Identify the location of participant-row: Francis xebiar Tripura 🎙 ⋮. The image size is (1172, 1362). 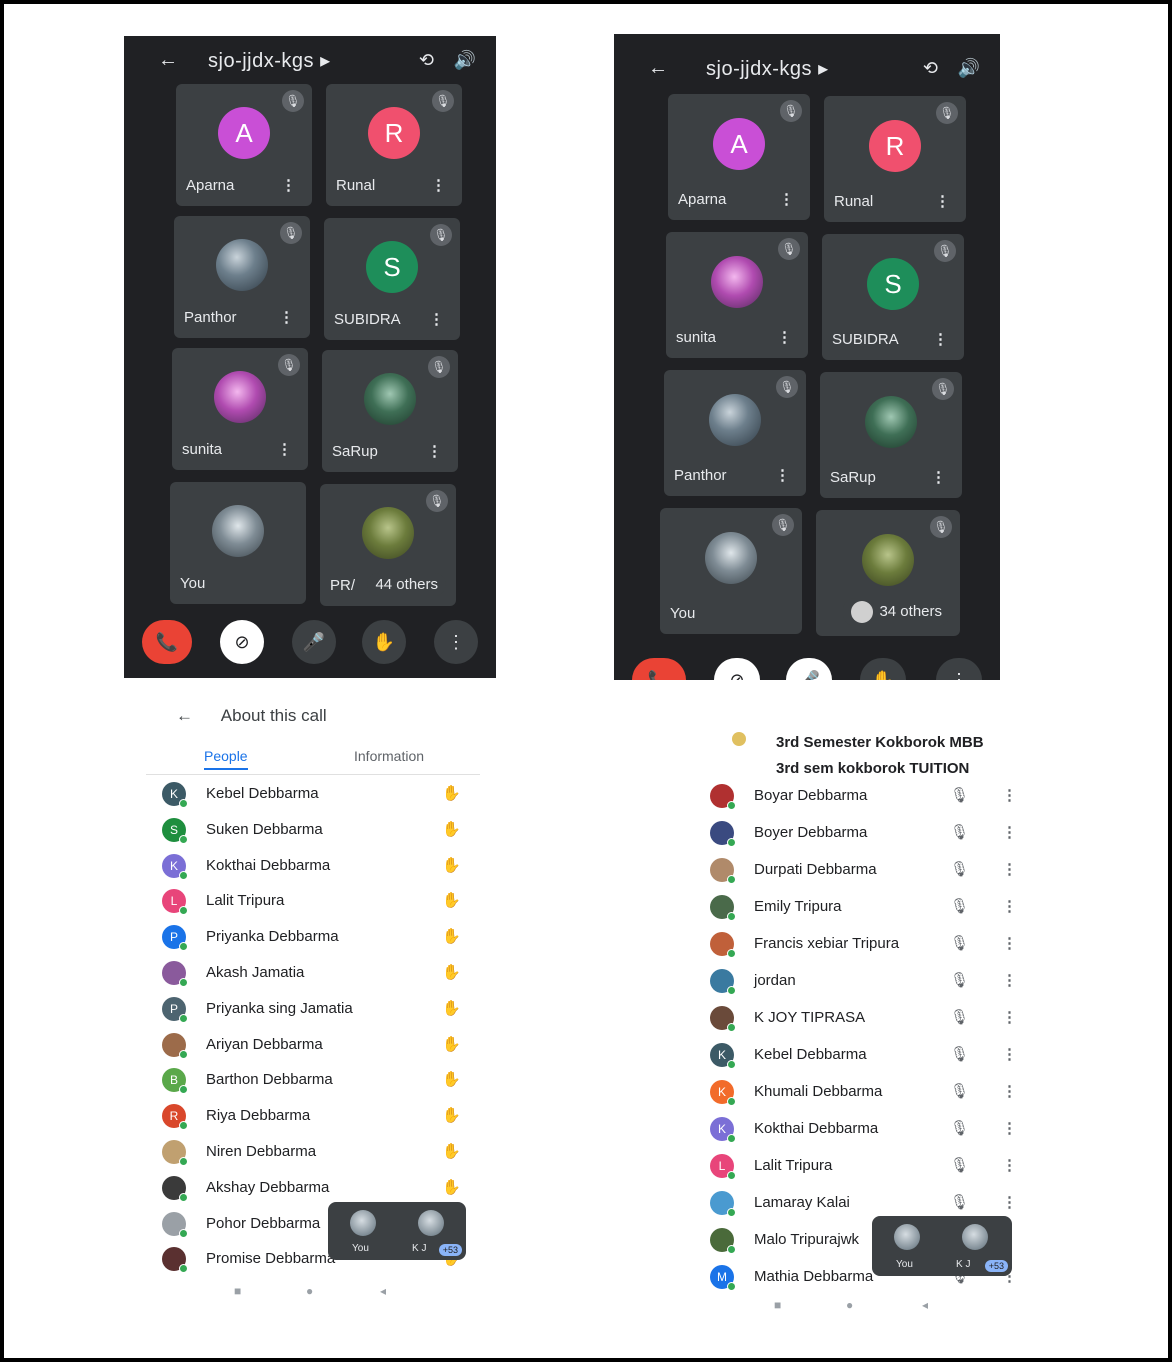
(863, 945).